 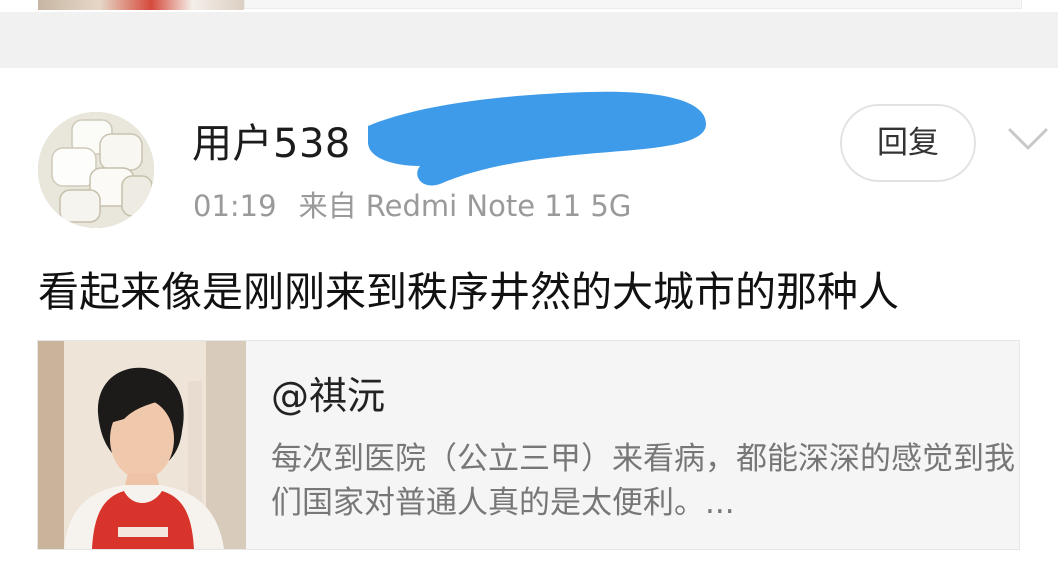 I want to click on username: 用户538, so click(x=271, y=144).